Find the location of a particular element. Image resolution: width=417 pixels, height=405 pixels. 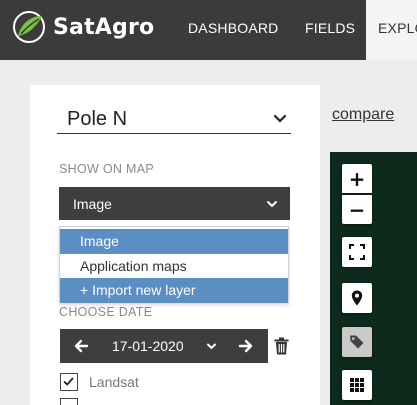

grid-button is located at coordinates (357, 385).